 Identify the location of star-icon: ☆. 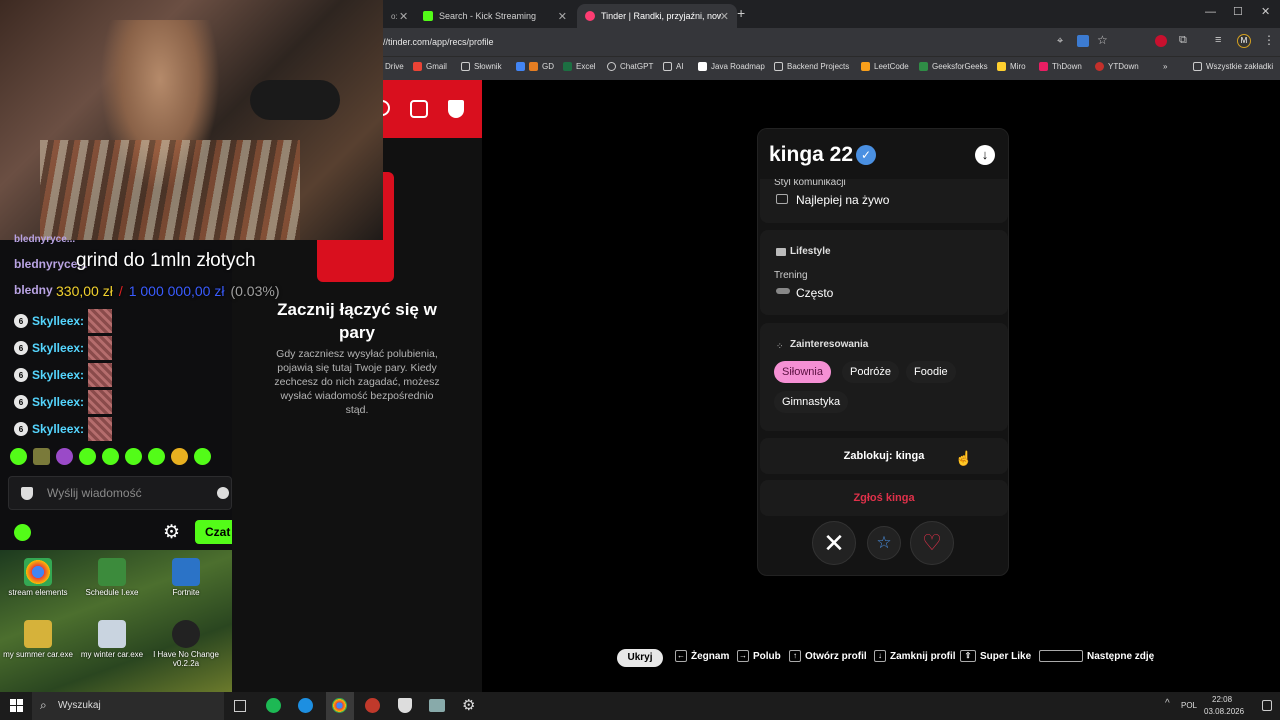
(1102, 40).